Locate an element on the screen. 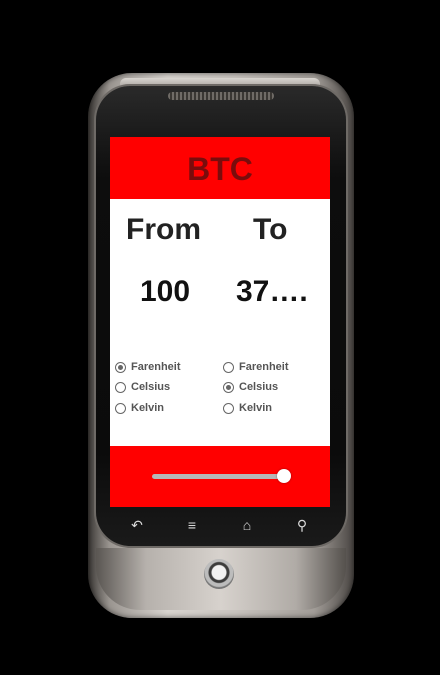 The width and height of the screenshot is (440, 675). from-unit-farenheit: Farenheit is located at coordinates (148, 367).